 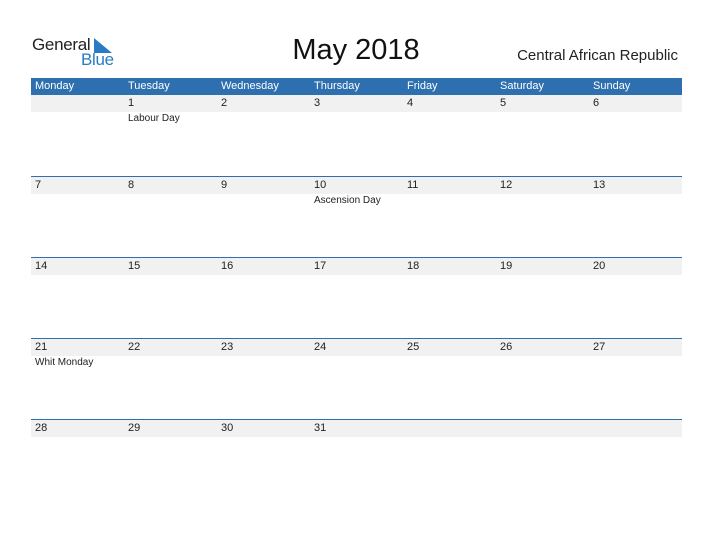 I want to click on day-number: 13, so click(x=599, y=185).